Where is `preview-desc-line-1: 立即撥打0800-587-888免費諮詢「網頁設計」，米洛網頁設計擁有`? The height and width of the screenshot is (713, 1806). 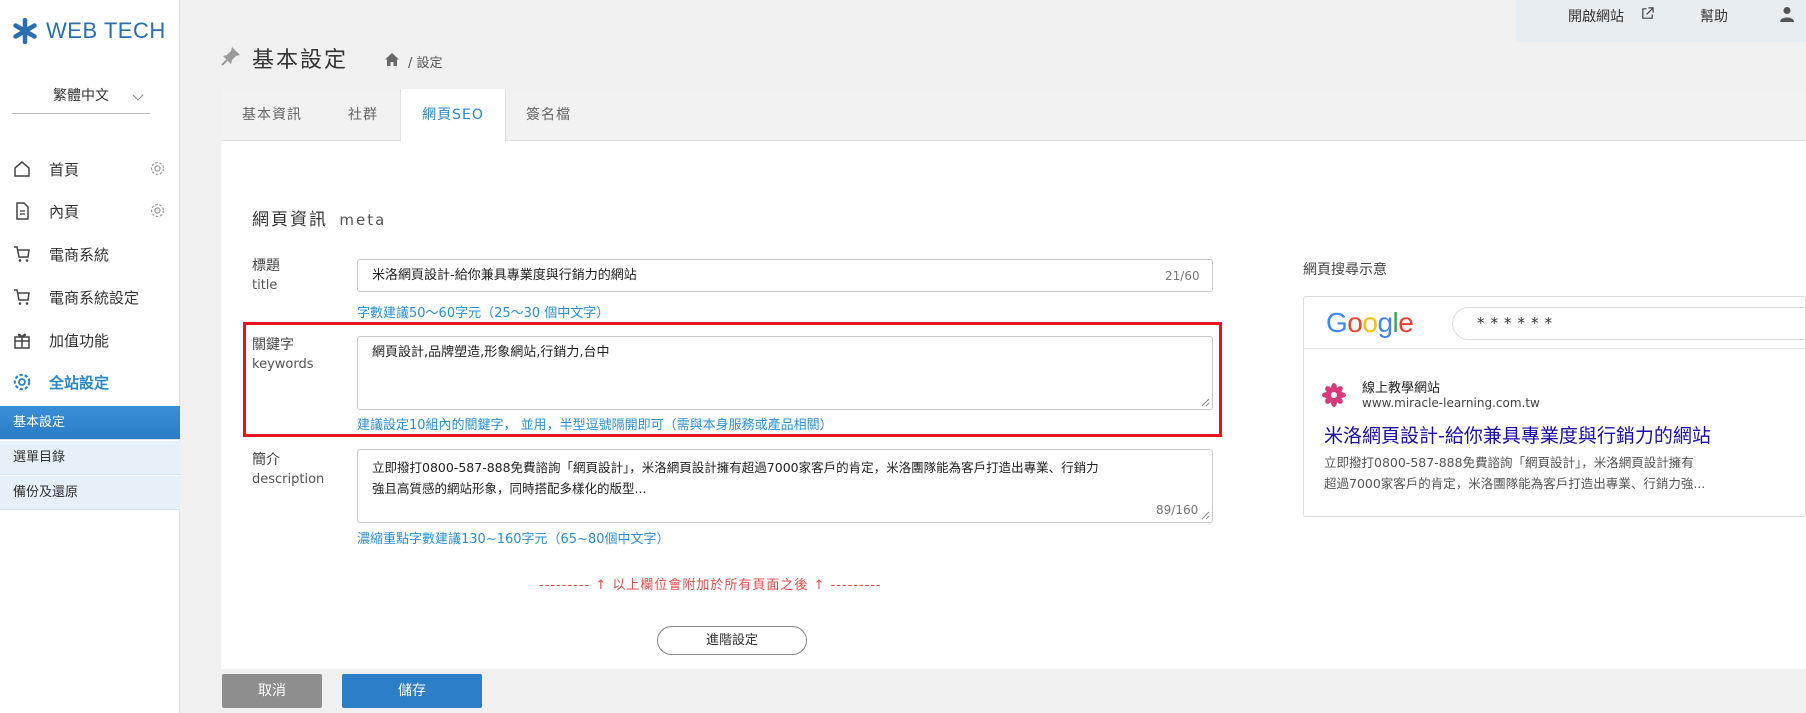
preview-desc-line-1: 立即撥打0800-587-888免費諮詢「網頁設計」，米洛網頁設計擁有 is located at coordinates (1509, 462).